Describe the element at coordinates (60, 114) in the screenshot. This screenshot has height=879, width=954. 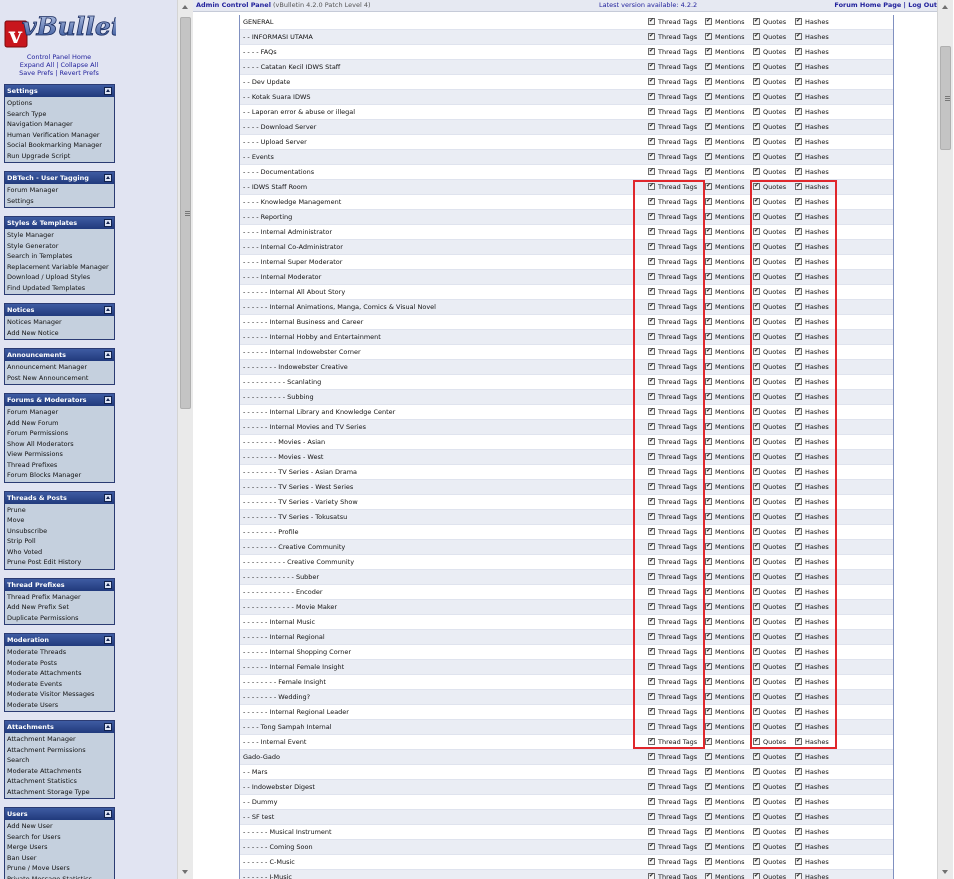
I see `nav-item-search-type: Search Type` at that location.